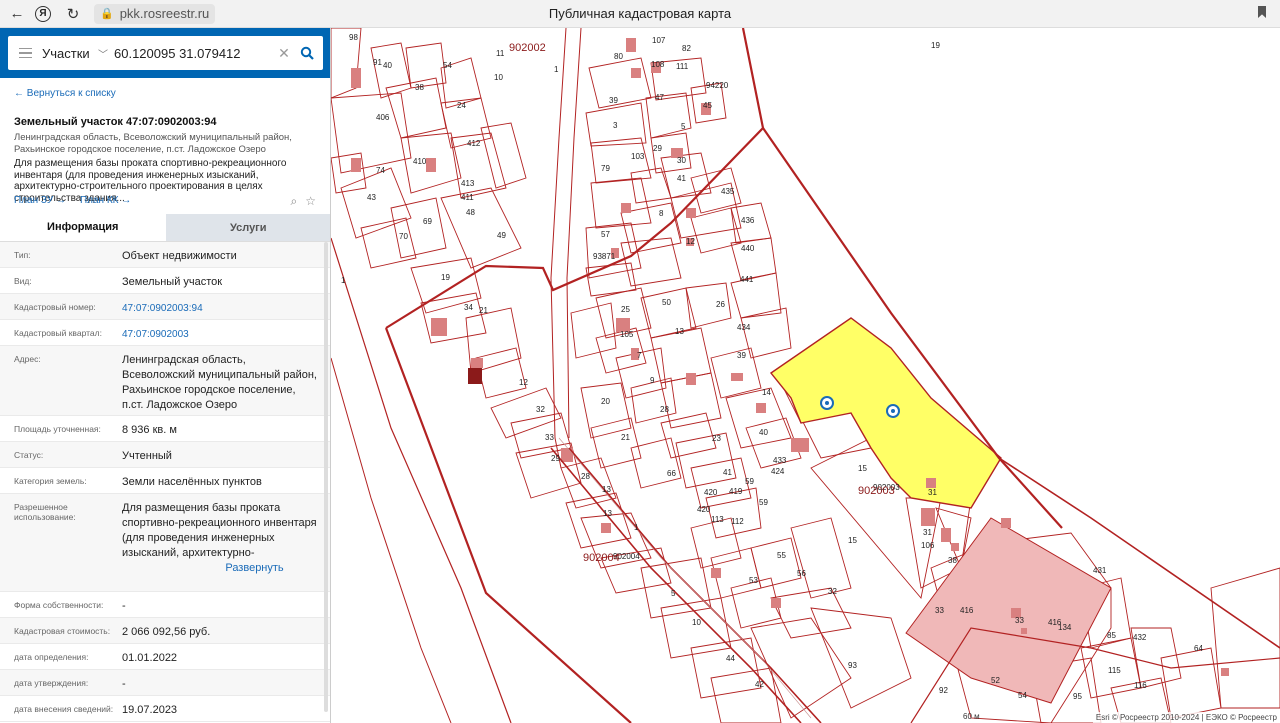  Describe the element at coordinates (40, 200) in the screenshot. I see `plan-zu-link: План ЗУ →` at that location.